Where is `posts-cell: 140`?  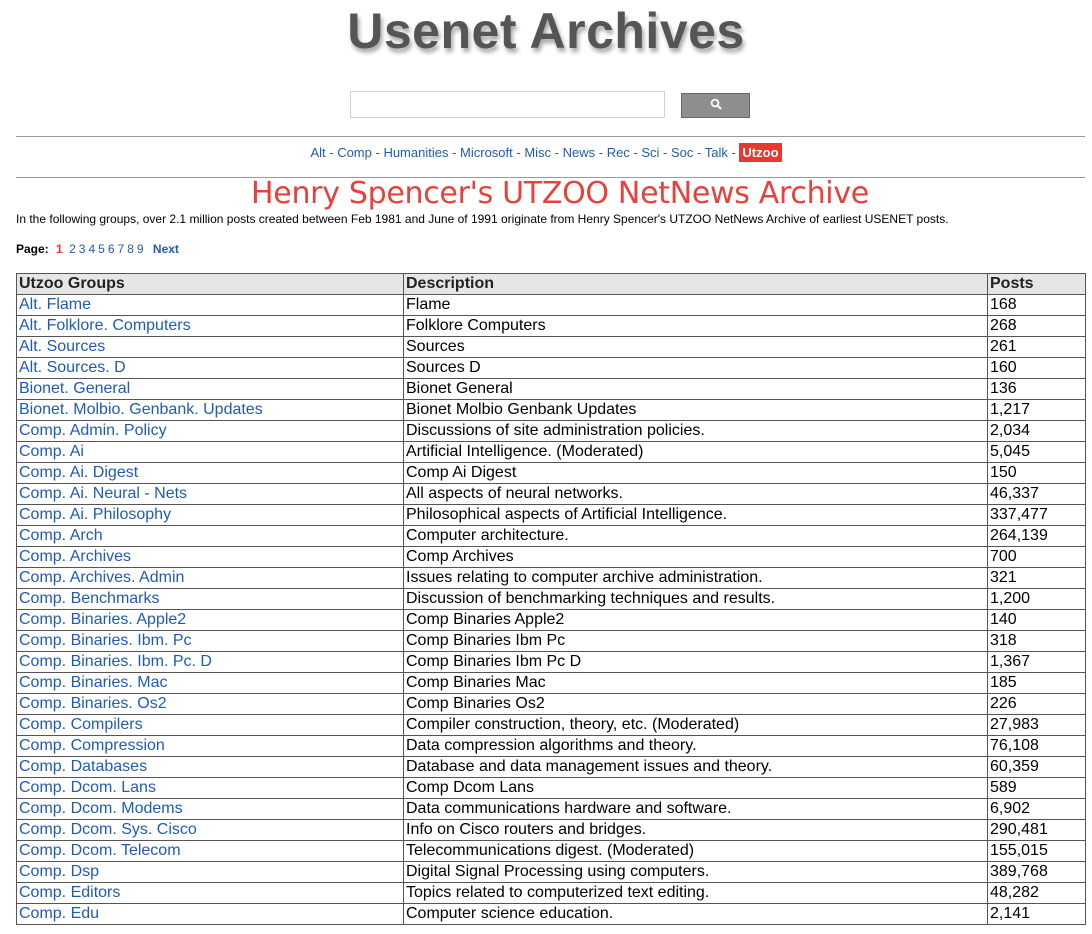 posts-cell: 140 is located at coordinates (1036, 620).